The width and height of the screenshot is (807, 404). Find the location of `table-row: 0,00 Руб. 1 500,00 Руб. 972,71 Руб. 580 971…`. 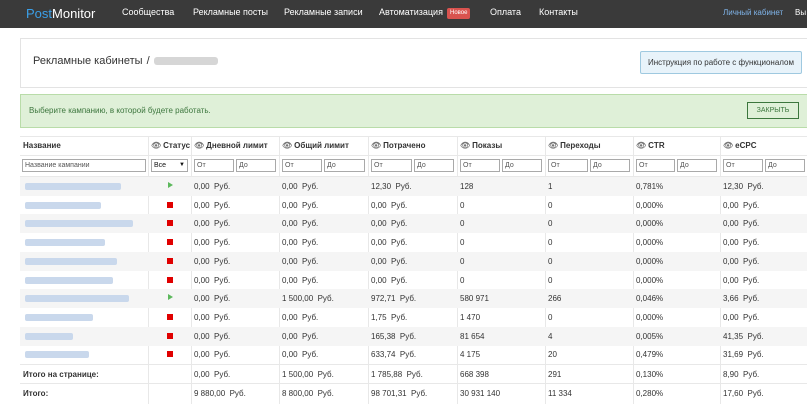

table-row: 0,00 Руб. 1 500,00 Руб. 972,71 Руб. 580 971… is located at coordinates (413, 299).